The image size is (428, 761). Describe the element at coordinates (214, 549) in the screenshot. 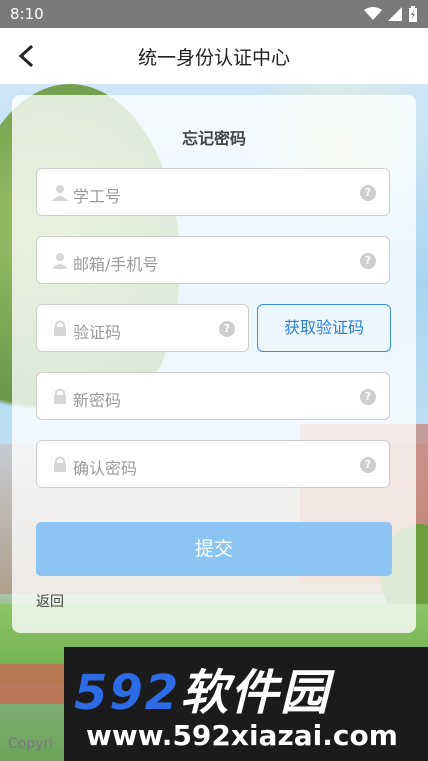

I see `submit-button: 提交` at that location.